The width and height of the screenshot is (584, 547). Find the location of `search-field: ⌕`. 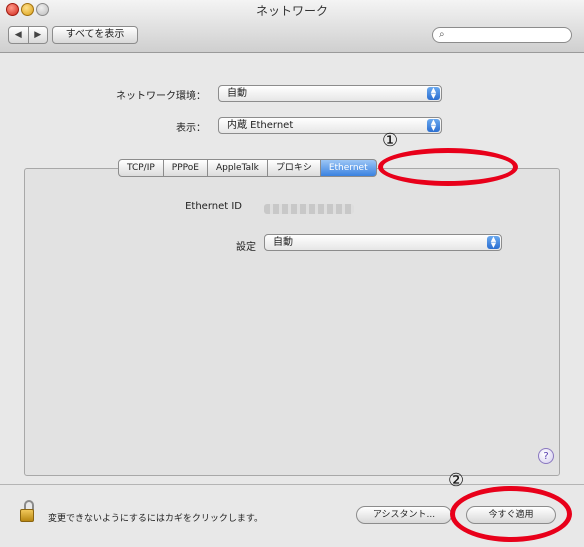

search-field: ⌕ is located at coordinates (502, 35).